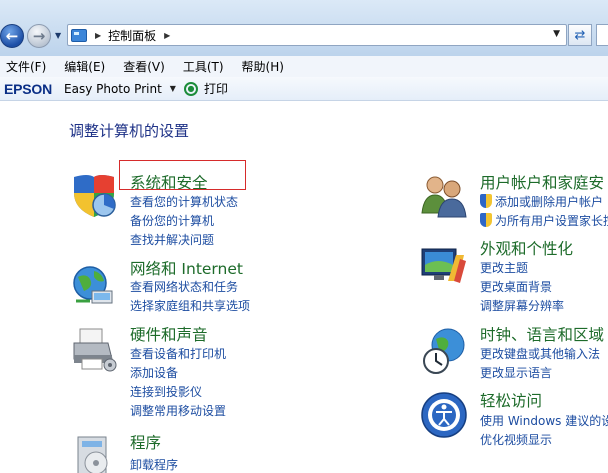 This screenshot has height=473, width=608. I want to click on link-change-theme: 更改主题, so click(504, 267).